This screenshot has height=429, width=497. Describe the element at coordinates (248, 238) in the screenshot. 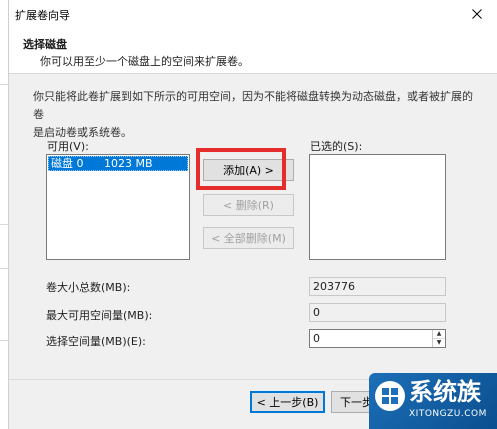

I see `remove-all-button: < 全部删除(M)` at that location.